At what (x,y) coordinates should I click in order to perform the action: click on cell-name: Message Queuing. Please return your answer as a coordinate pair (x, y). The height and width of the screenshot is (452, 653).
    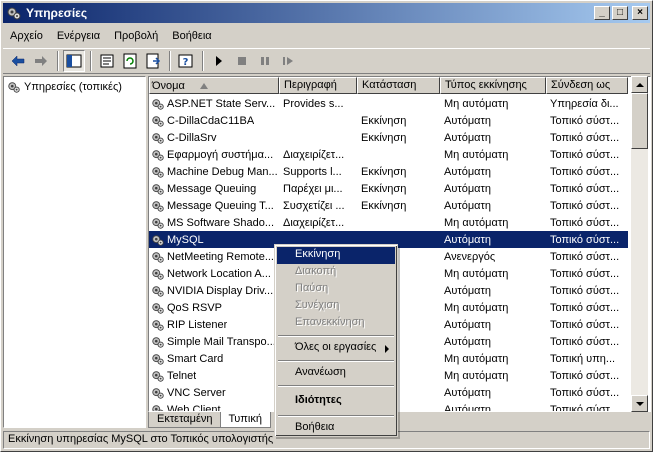
    Looking at the image, I should click on (214, 189).